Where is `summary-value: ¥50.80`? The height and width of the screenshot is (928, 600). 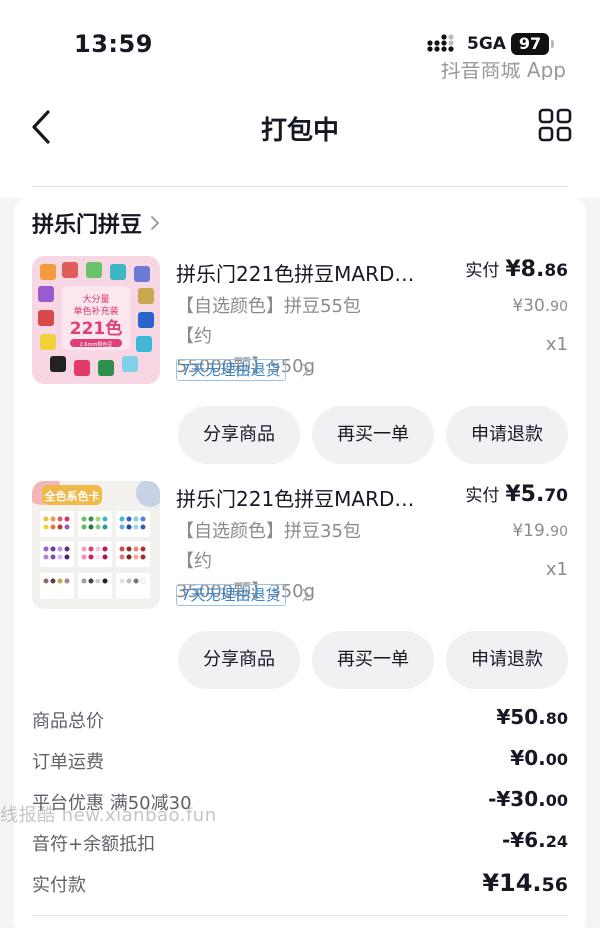
summary-value: ¥50.80 is located at coordinates (532, 717).